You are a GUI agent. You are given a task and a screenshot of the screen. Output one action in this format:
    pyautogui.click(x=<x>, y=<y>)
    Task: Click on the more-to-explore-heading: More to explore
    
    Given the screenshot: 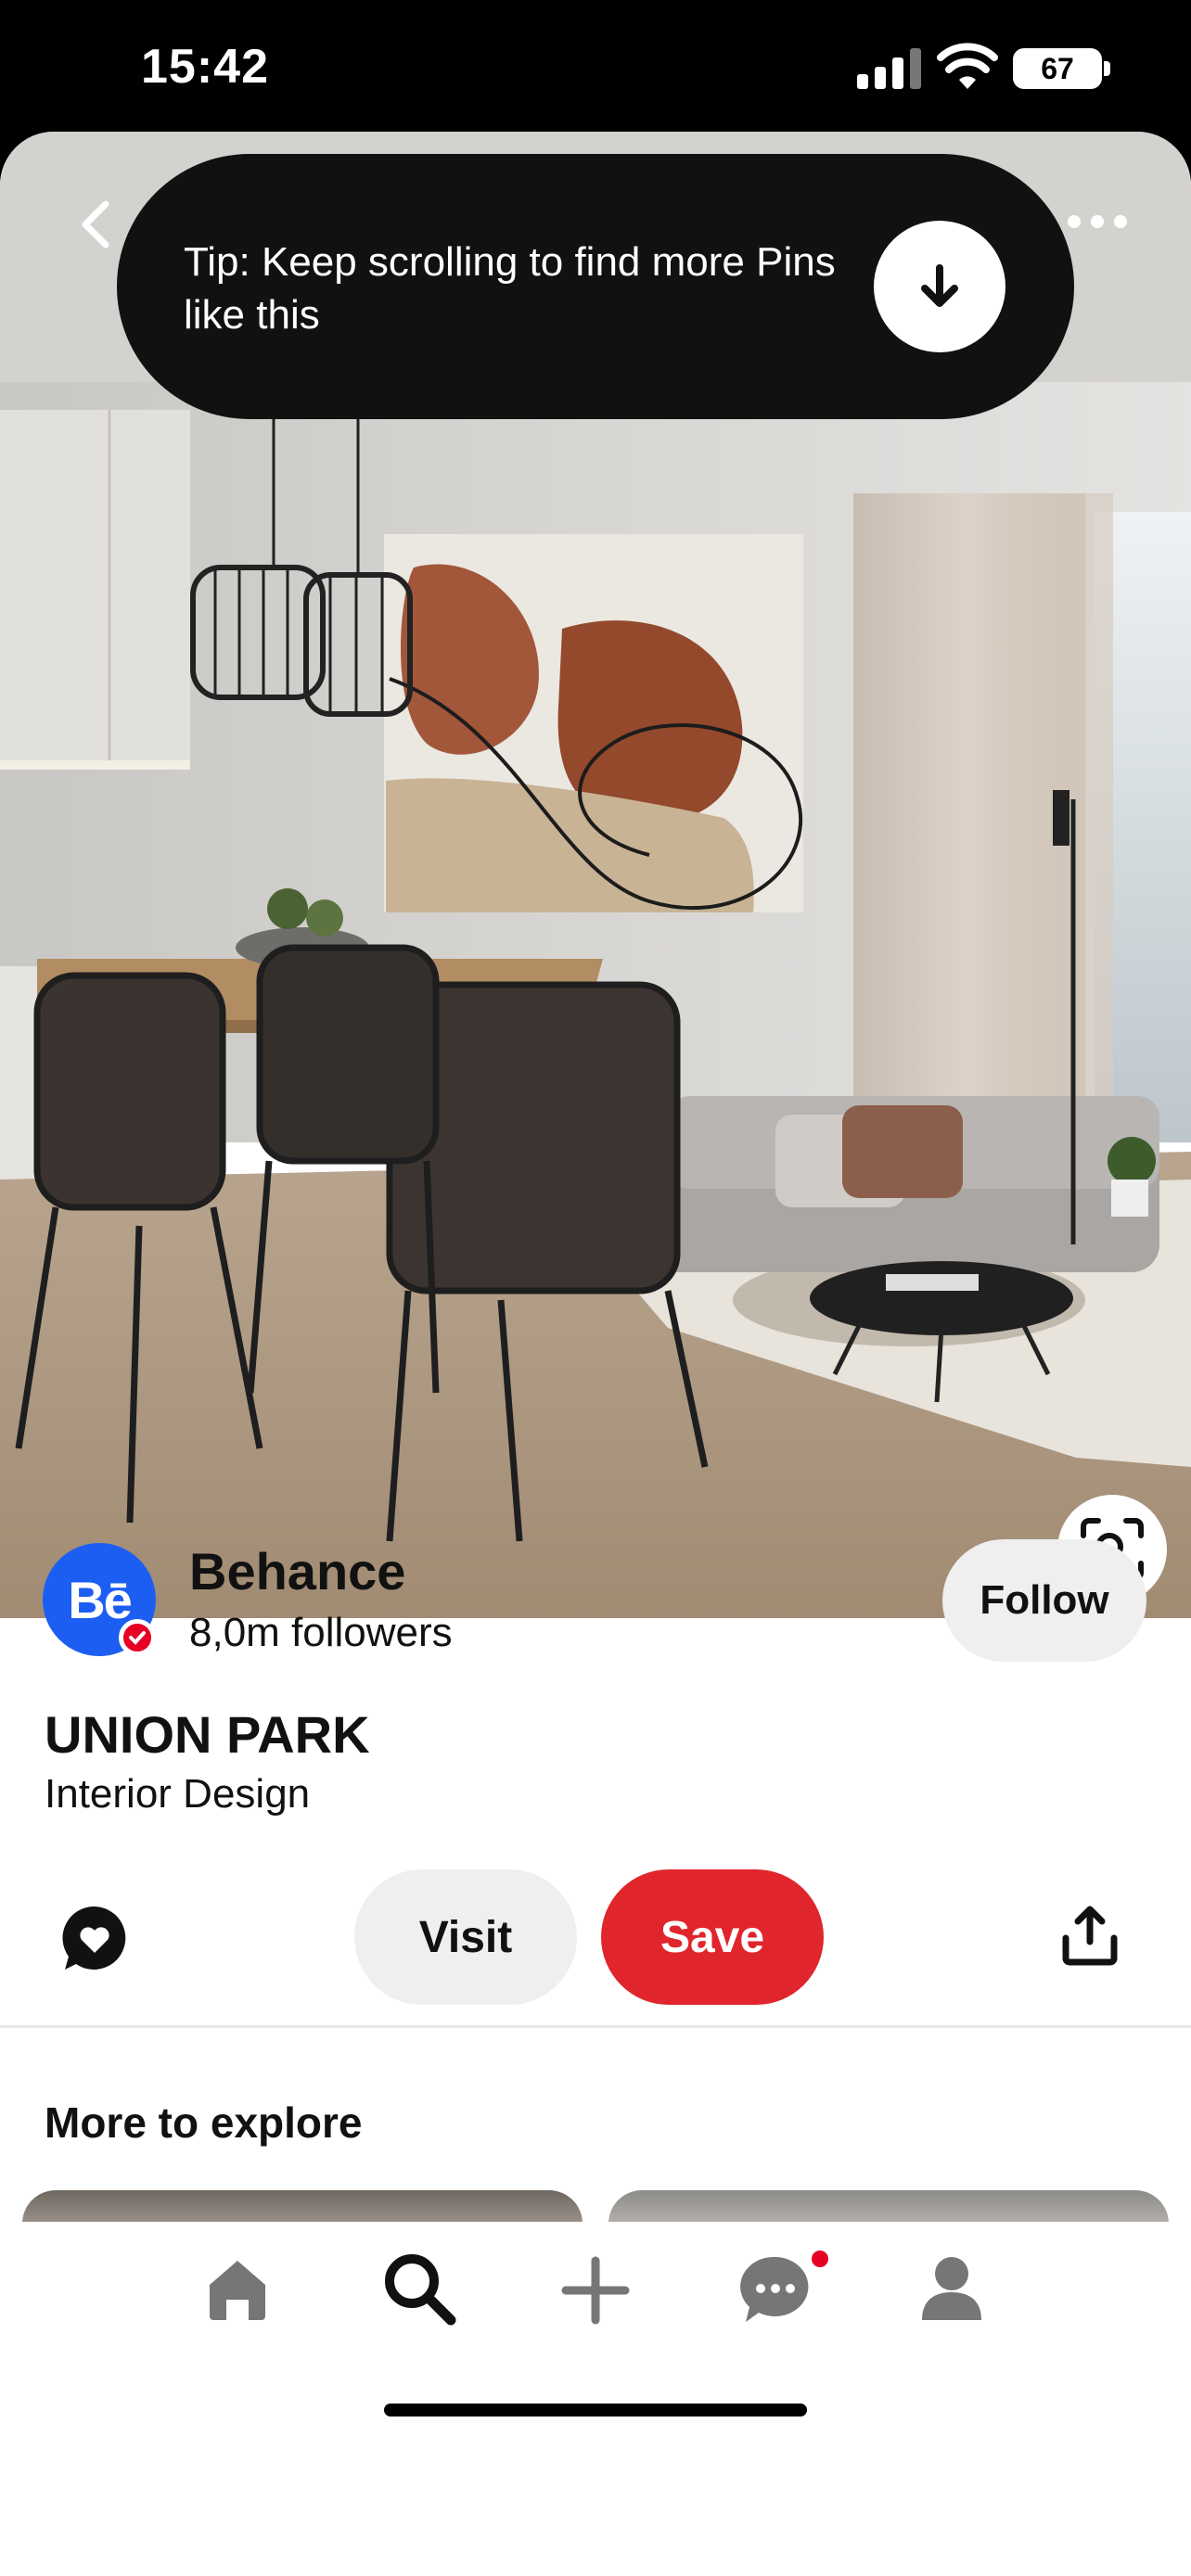 What is the action you would take?
    pyautogui.click(x=204, y=2123)
    